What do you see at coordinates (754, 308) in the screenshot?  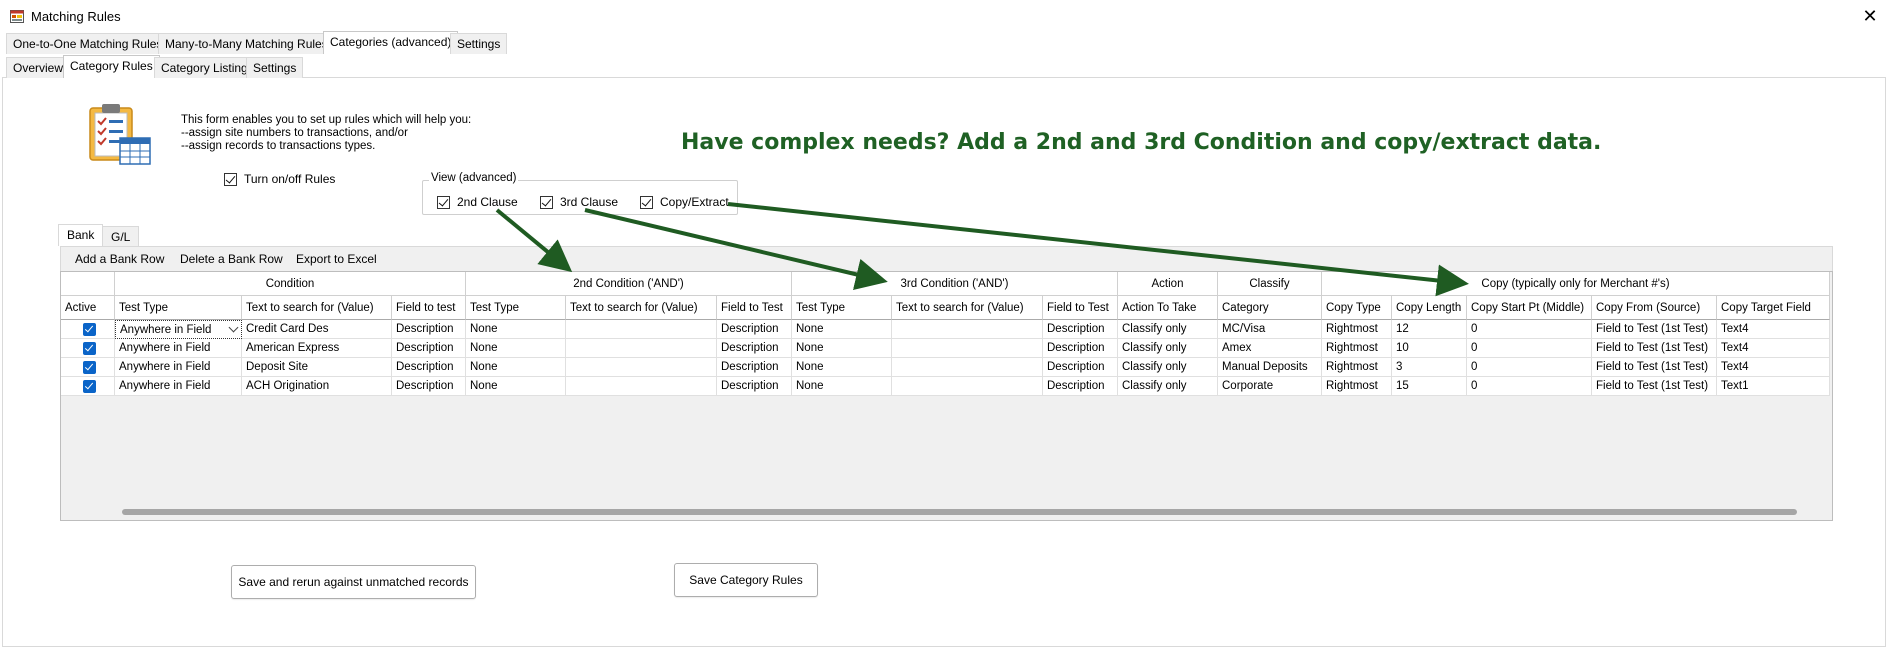 I see `col-header-field-test-2: Field to Test` at bounding box center [754, 308].